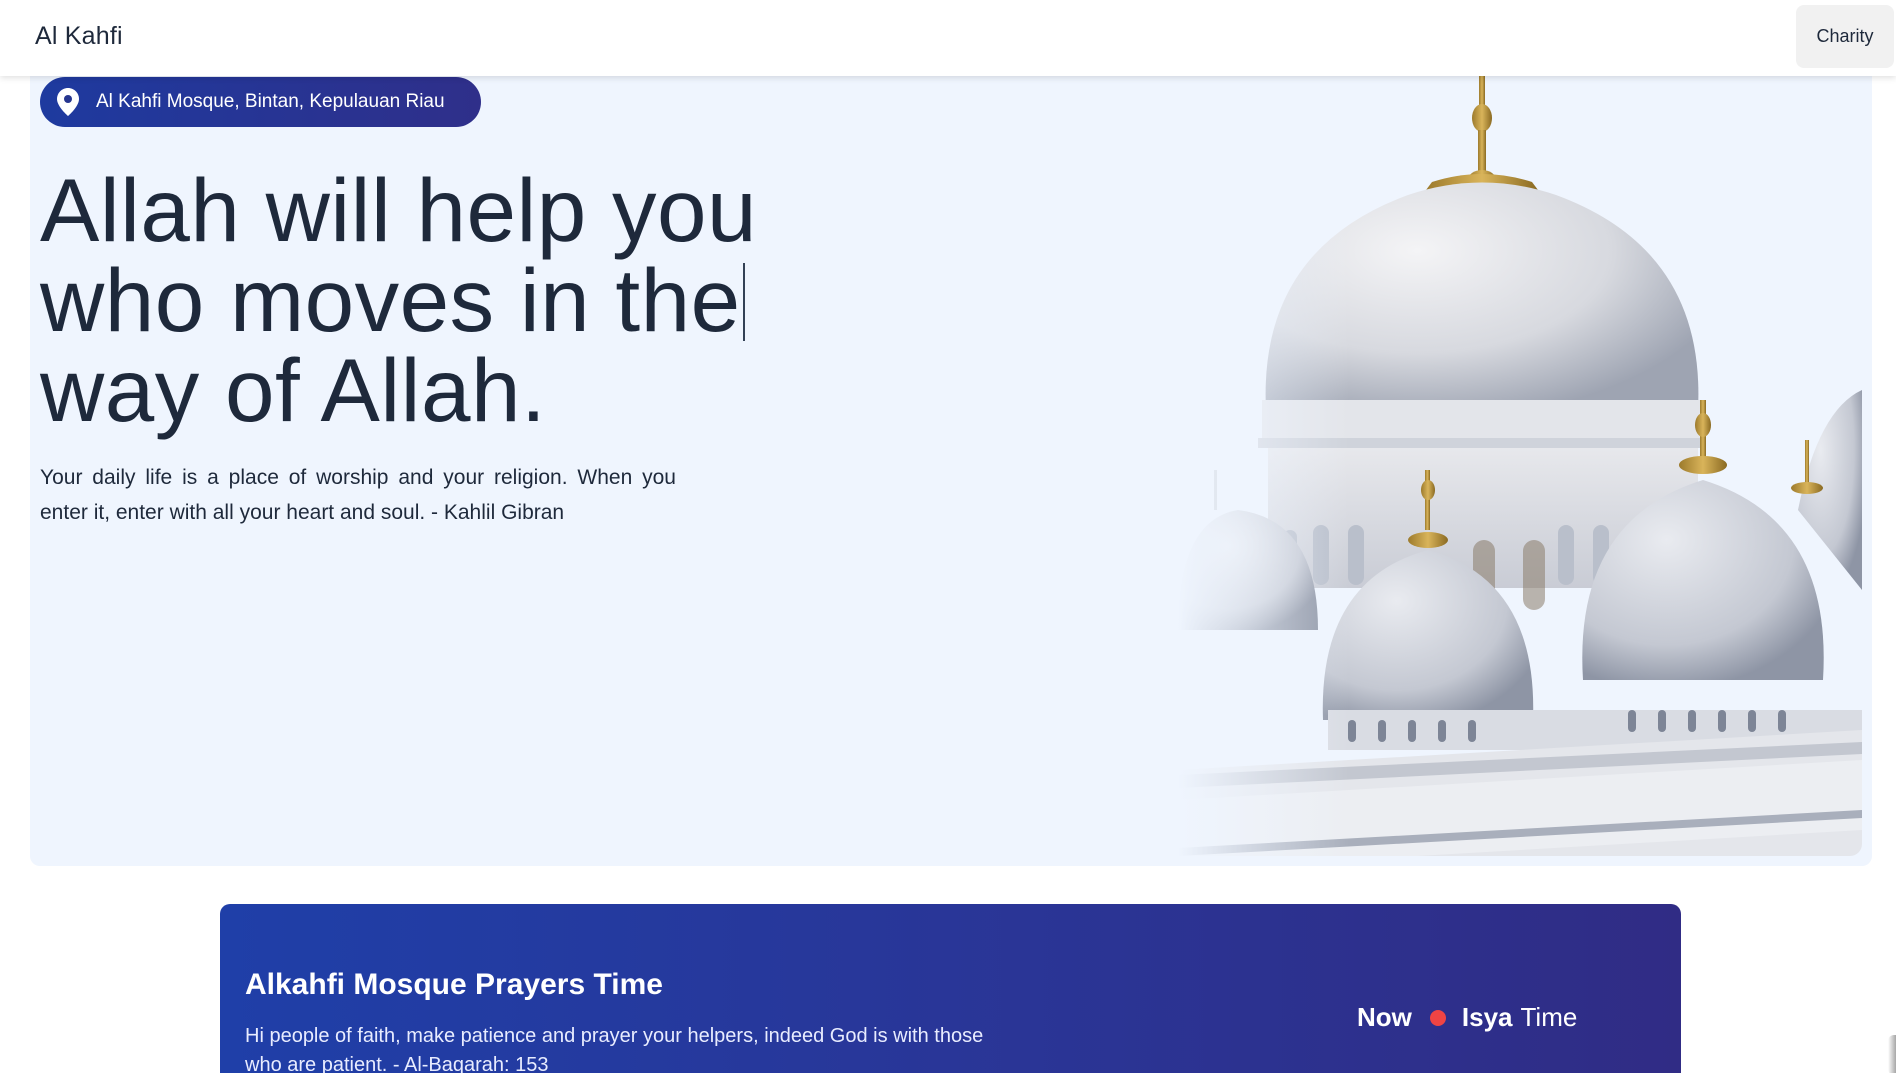 Image resolution: width=1896 pixels, height=1073 pixels. Describe the element at coordinates (1549, 1017) in the screenshot. I see `time-word: Time` at that location.